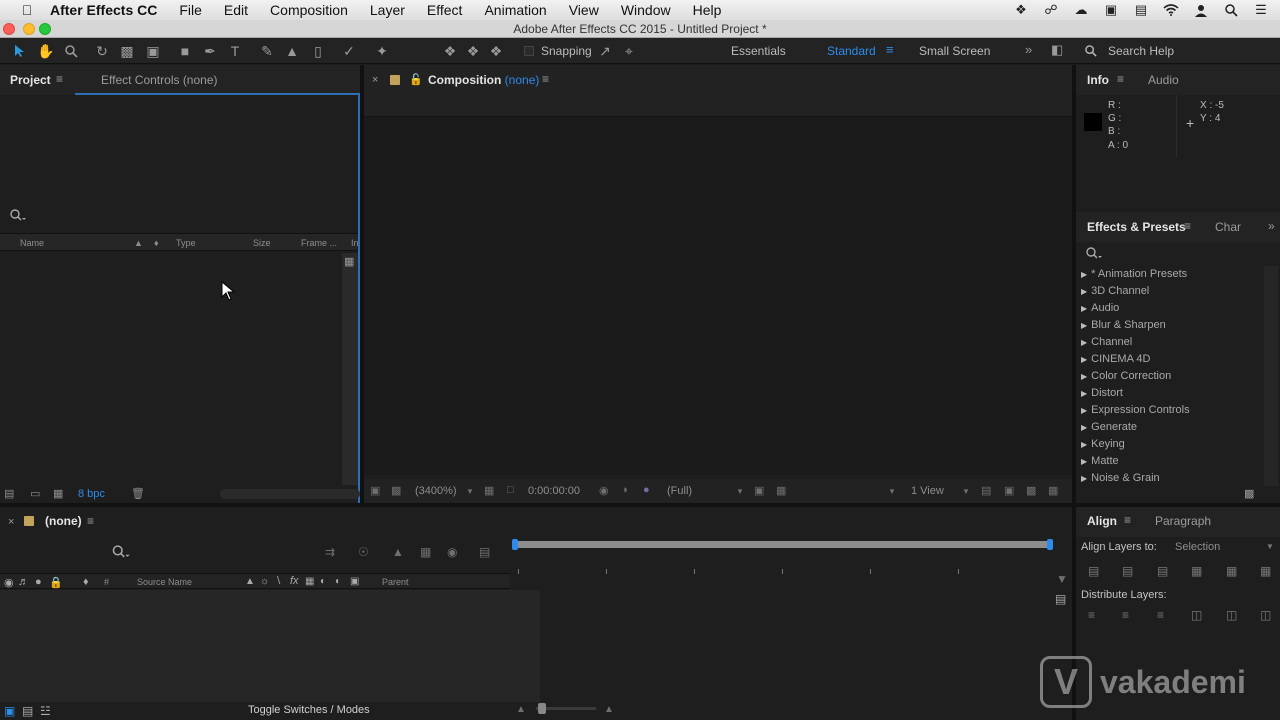 The width and height of the screenshot is (1280, 720). I want to click on graph-editor-icon: ▤, so click(484, 552).